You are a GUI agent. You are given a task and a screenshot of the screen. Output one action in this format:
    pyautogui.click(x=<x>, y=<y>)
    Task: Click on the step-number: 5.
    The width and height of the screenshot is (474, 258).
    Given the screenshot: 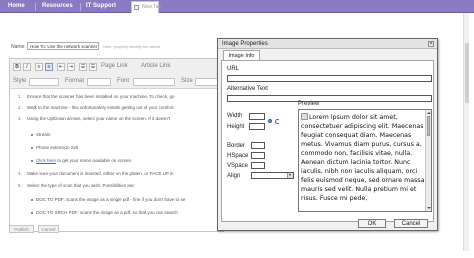 What is the action you would take?
    pyautogui.click(x=20, y=185)
    